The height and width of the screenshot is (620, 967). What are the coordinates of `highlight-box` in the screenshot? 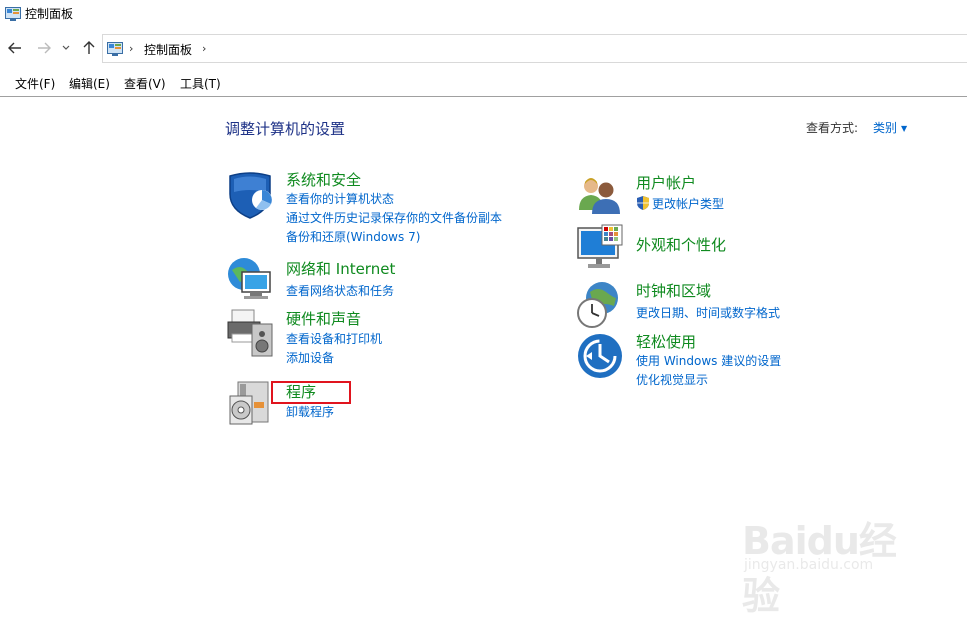 It's located at (311, 392).